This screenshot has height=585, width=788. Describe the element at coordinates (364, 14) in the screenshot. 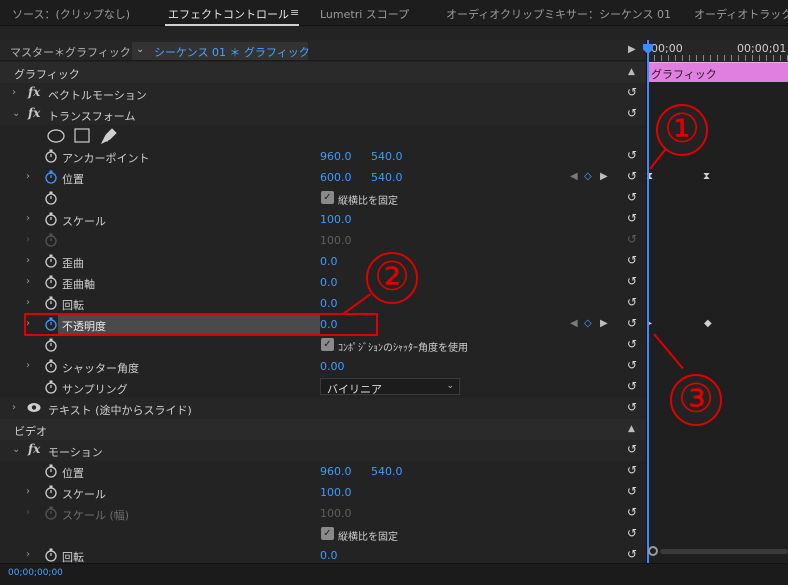

I see `tab-lumetri-scopes: Lumetri スコープ` at that location.